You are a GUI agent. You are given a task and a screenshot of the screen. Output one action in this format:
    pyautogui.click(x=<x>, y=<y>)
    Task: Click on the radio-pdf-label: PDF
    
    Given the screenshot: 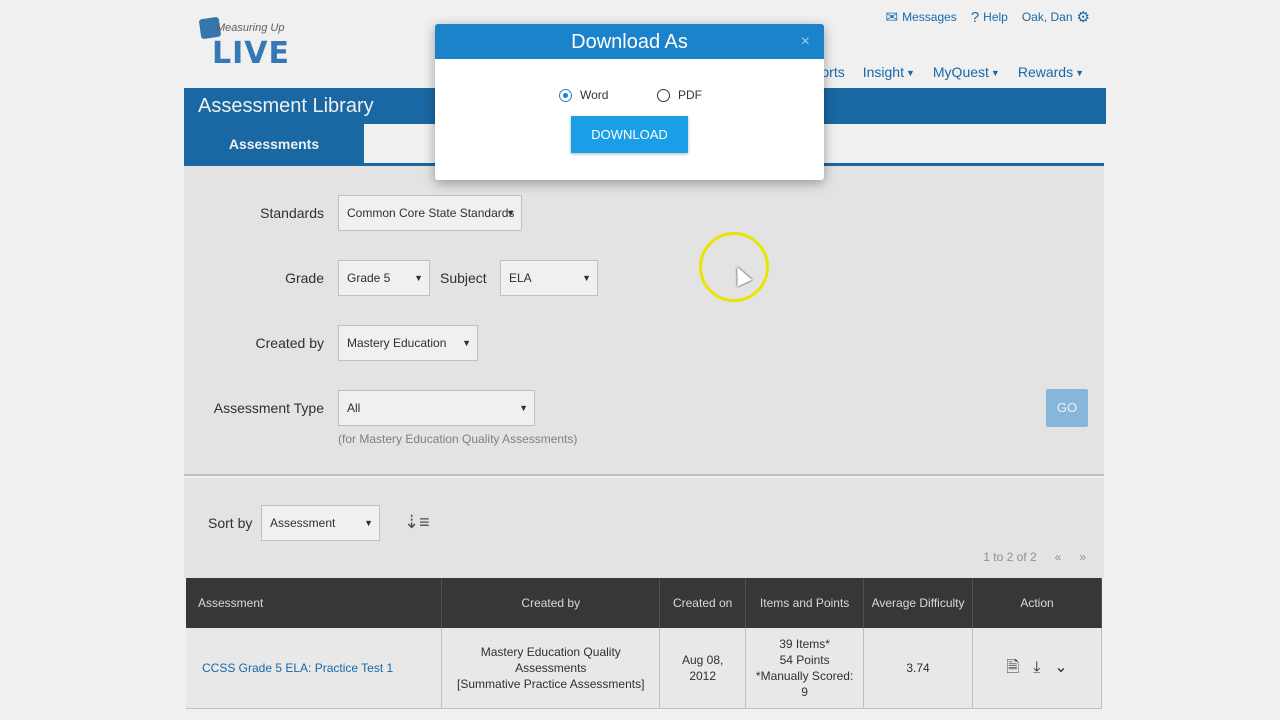 What is the action you would take?
    pyautogui.click(x=690, y=95)
    